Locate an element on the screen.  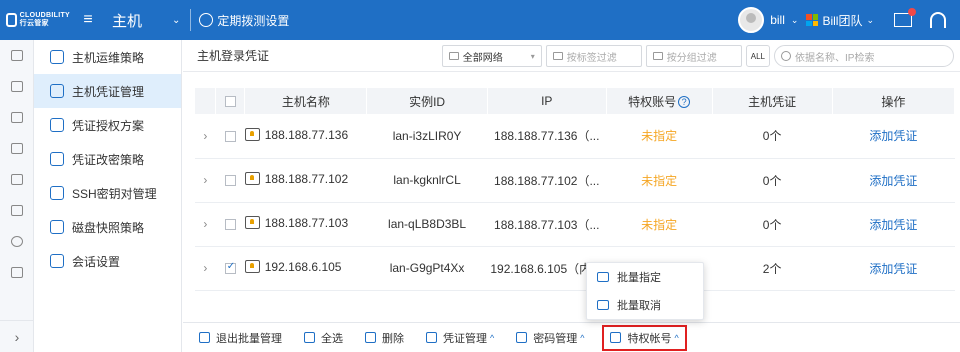
search-icon is located at coordinates (16, 241).